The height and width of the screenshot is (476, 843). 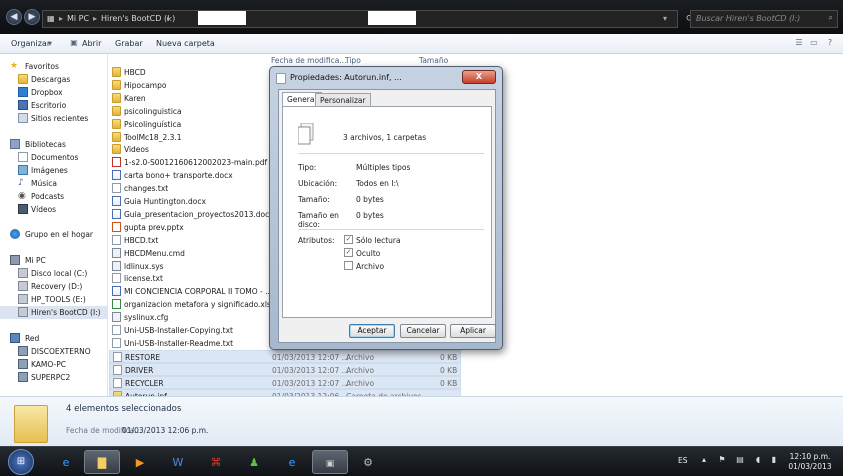 What do you see at coordinates (810, 462) in the screenshot?
I see `clock: 12:10 p.m. 01/03/2013` at bounding box center [810, 462].